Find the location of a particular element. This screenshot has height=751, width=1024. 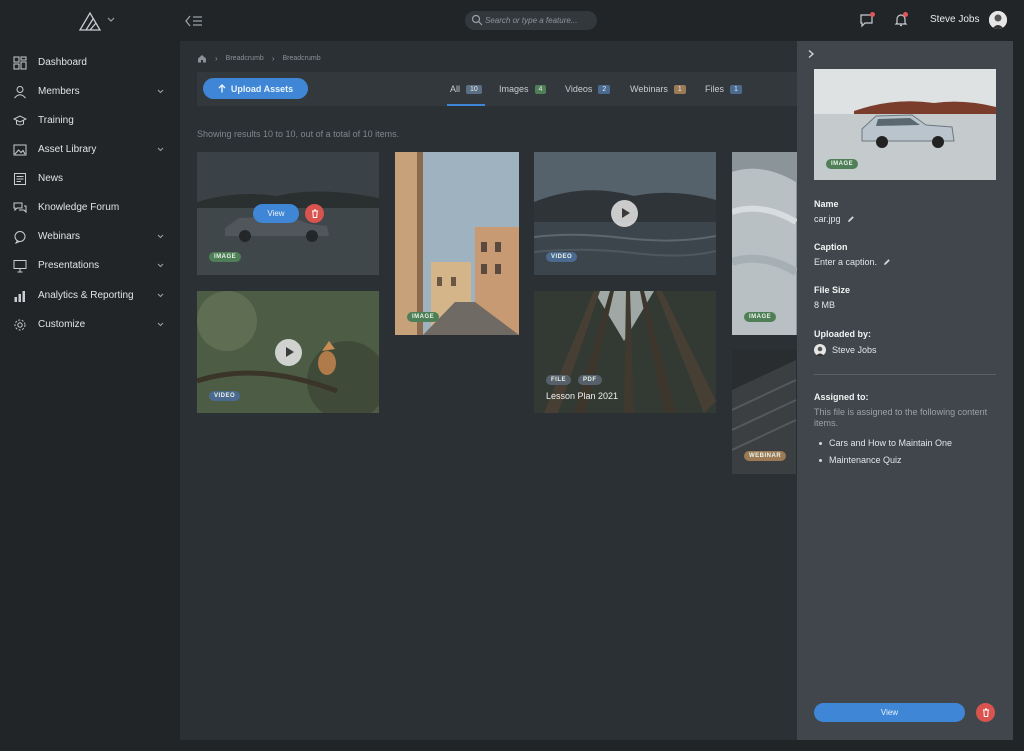

file-size-label: File Size is located at coordinates (832, 290).